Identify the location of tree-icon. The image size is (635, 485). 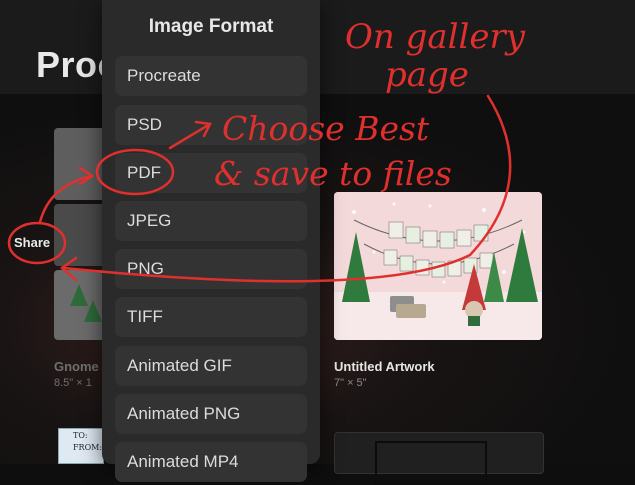
(93, 311).